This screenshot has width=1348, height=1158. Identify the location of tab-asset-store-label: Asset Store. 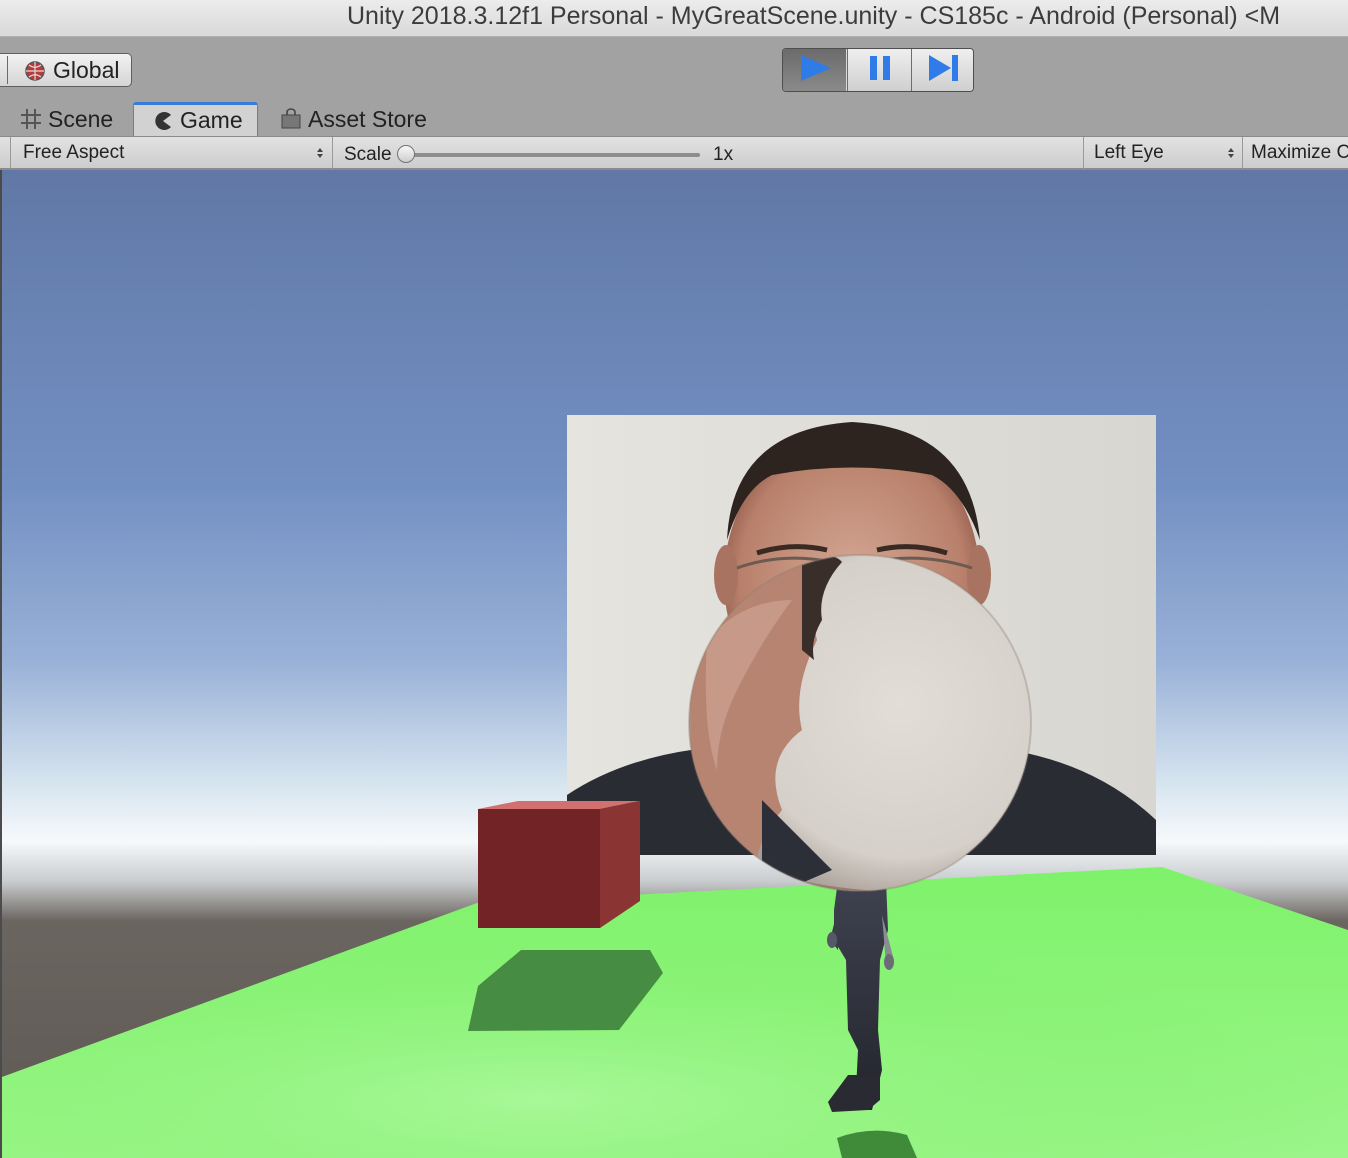
(367, 118).